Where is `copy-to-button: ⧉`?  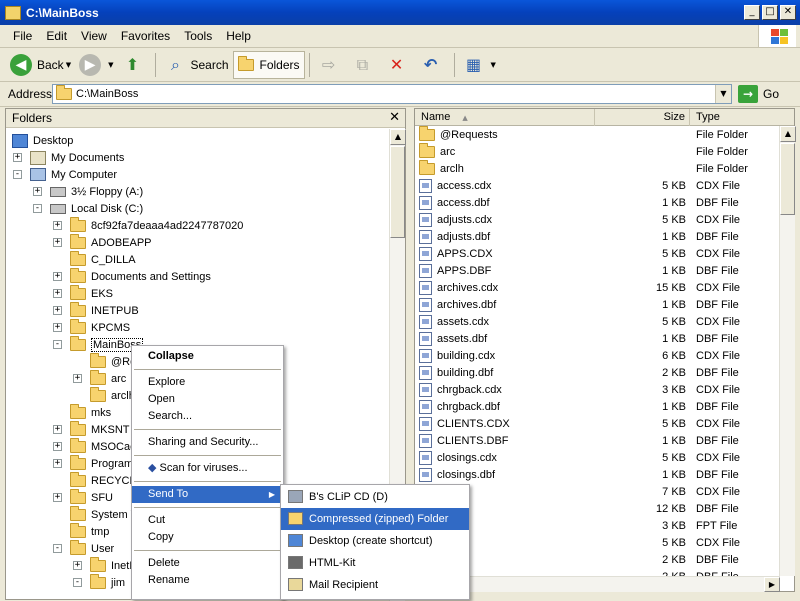
copy-to-button: ⧉ is located at coordinates (365, 65).